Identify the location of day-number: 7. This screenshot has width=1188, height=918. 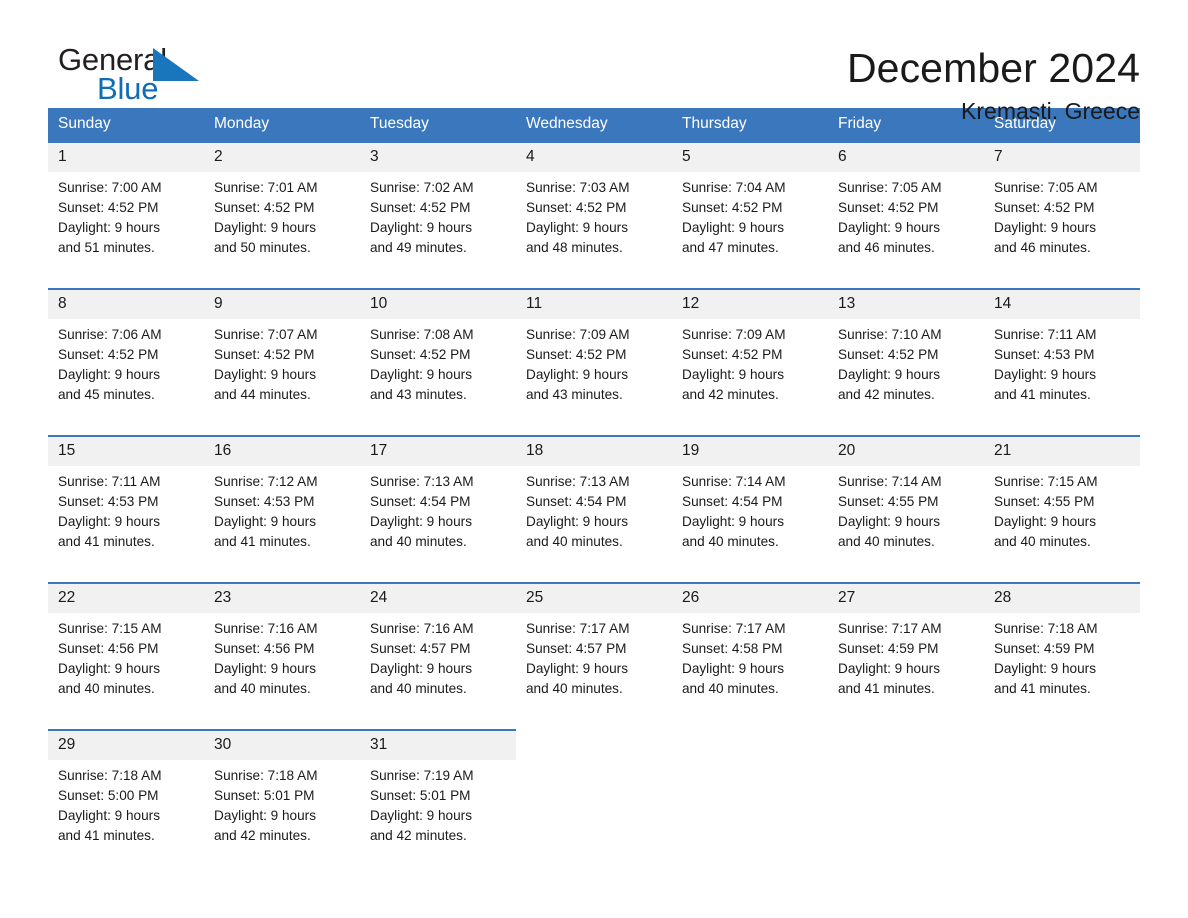
(1062, 156).